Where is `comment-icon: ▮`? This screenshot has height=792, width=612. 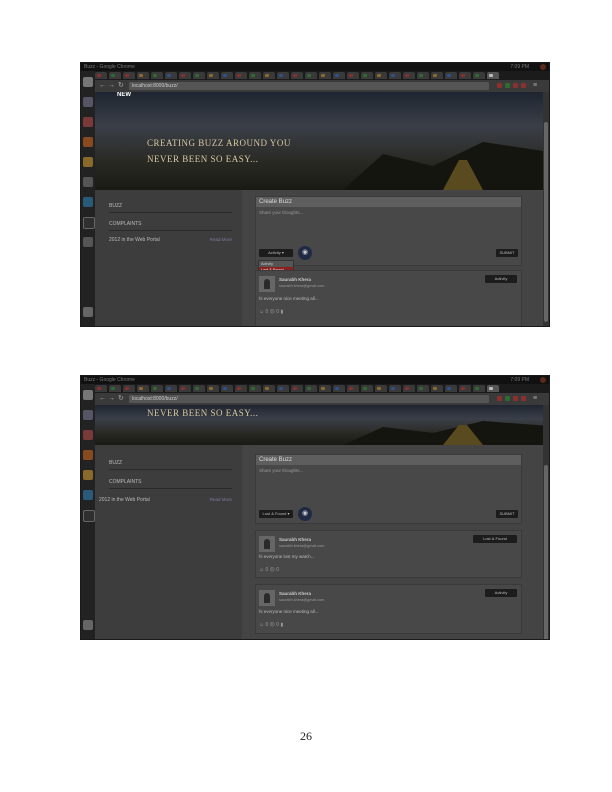
comment-icon: ▮ is located at coordinates (281, 312).